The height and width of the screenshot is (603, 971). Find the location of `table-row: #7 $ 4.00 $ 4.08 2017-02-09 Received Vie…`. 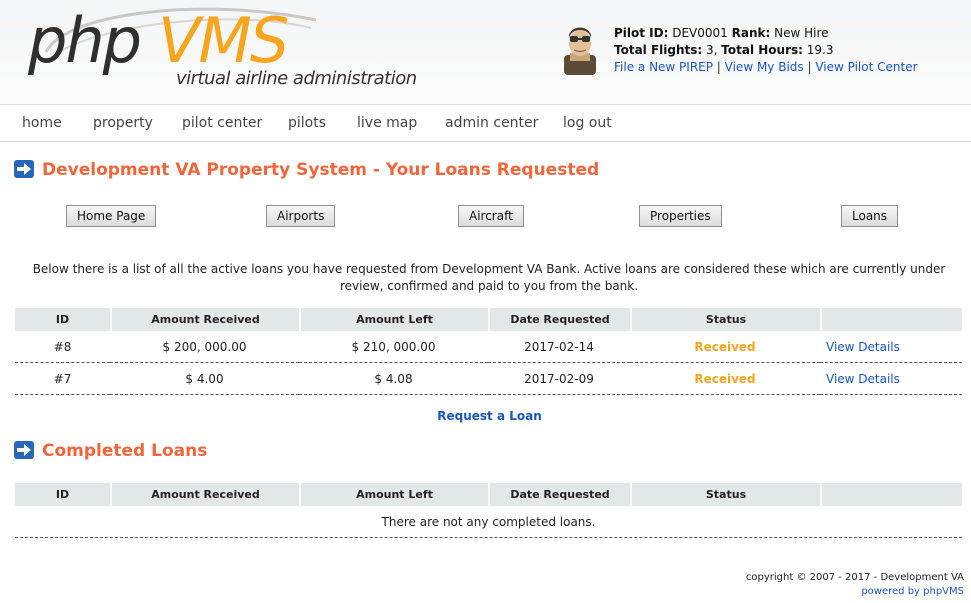

table-row: #7 $ 4.00 $ 4.08 2017-02-09 Received Vie… is located at coordinates (488, 379).